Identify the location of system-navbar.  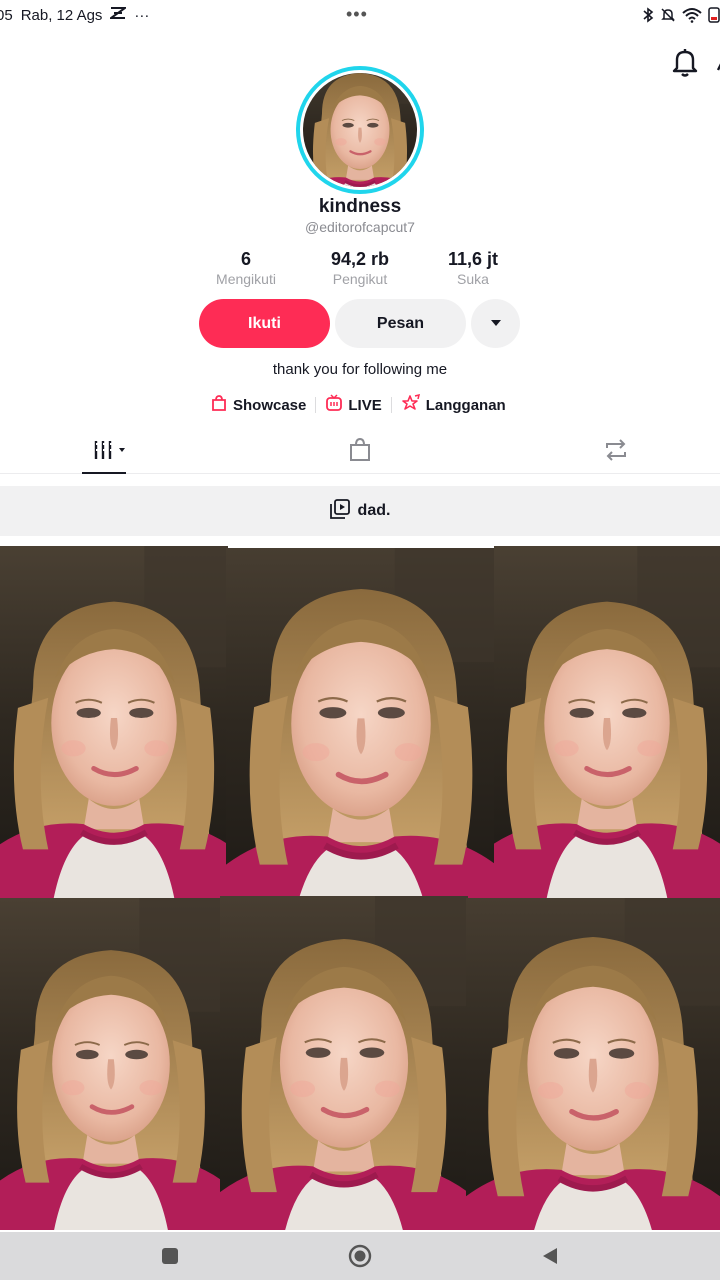
(360, 1256).